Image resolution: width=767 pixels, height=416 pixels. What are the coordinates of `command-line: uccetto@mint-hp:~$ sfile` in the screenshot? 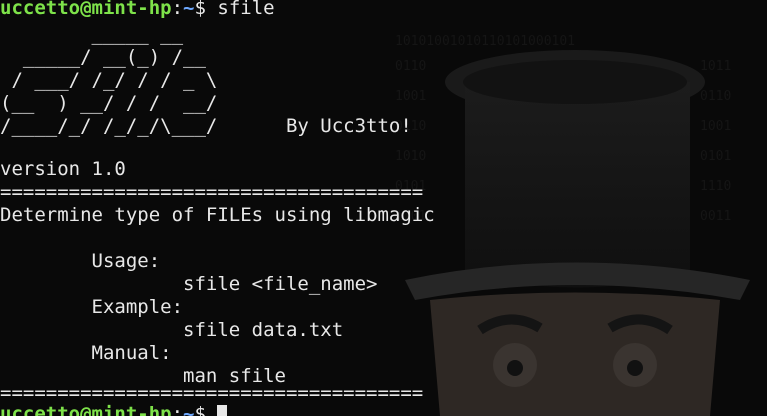 It's located at (137, 10).